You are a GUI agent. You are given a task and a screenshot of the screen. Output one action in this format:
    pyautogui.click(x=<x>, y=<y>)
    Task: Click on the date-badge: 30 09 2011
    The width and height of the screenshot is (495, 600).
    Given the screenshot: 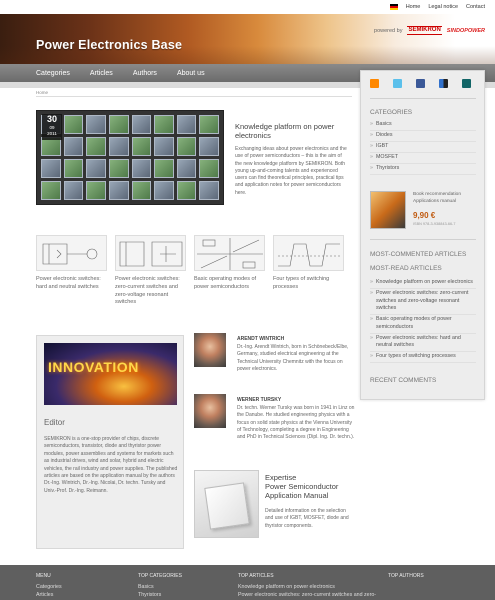 What is the action you would take?
    pyautogui.click(x=52, y=127)
    